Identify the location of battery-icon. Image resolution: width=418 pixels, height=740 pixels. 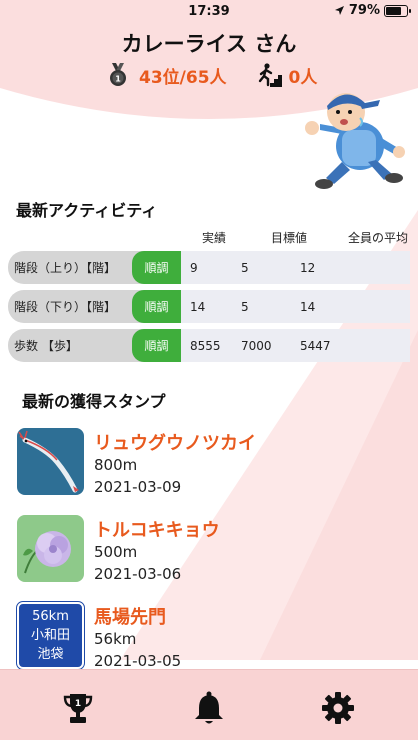
(397, 10).